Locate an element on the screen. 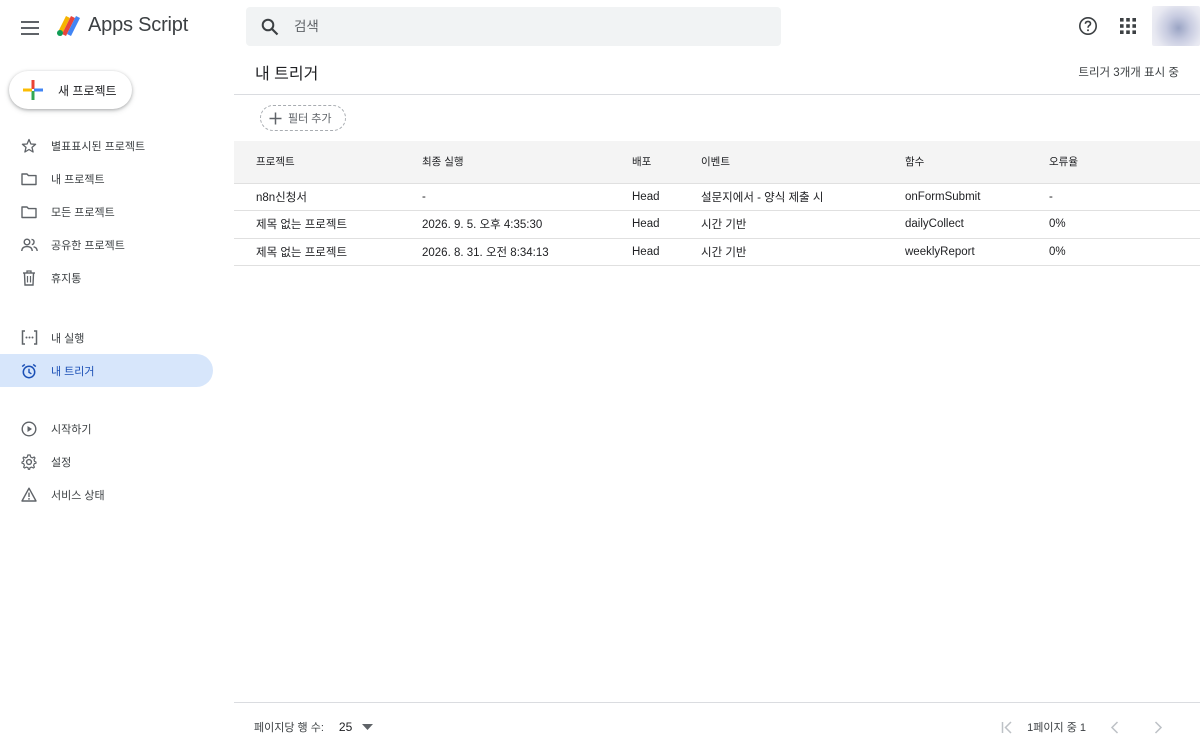  column-header-project: 프로젝트 is located at coordinates (328, 162).